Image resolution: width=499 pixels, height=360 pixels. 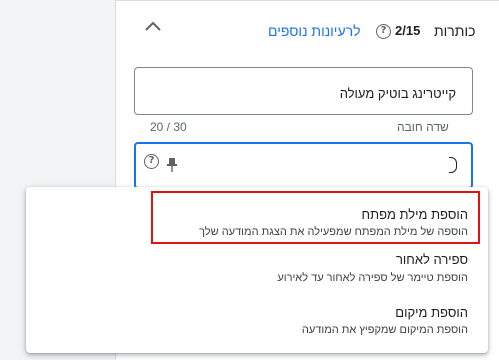 I want to click on headlines-label: כותרות, so click(x=455, y=31).